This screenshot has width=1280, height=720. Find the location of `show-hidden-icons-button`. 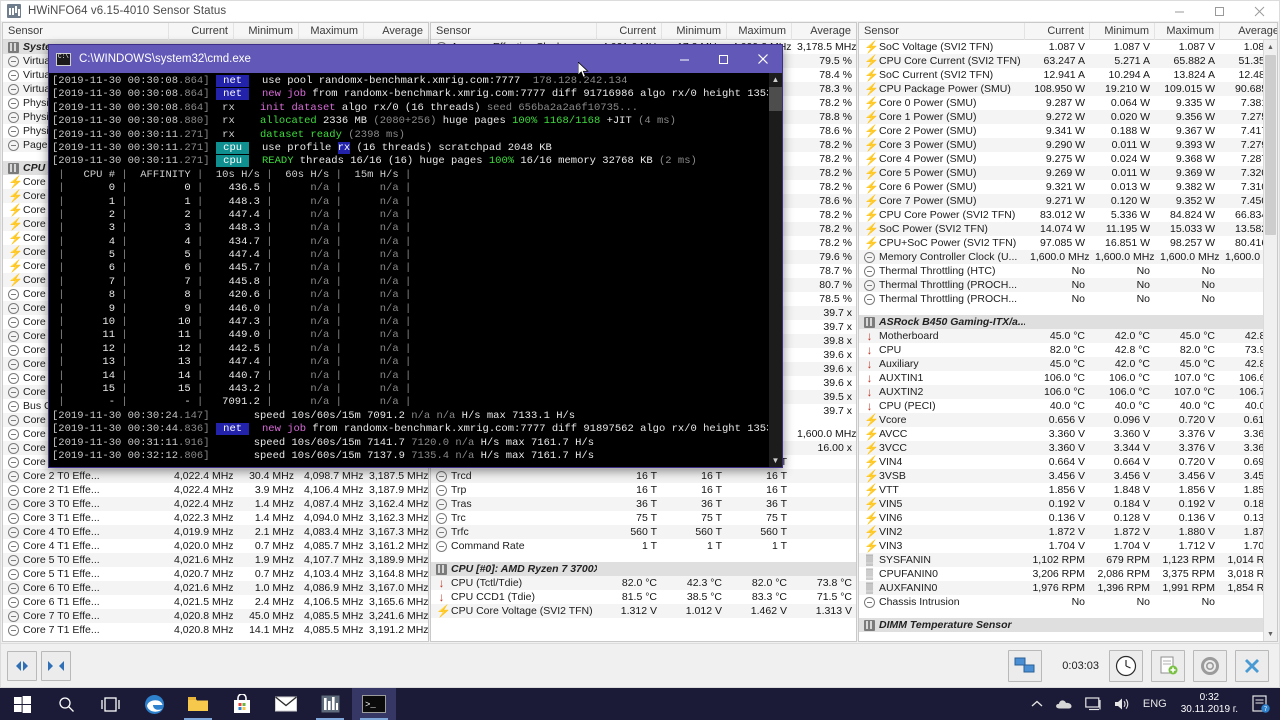

show-hidden-icons-button is located at coordinates (1037, 704).